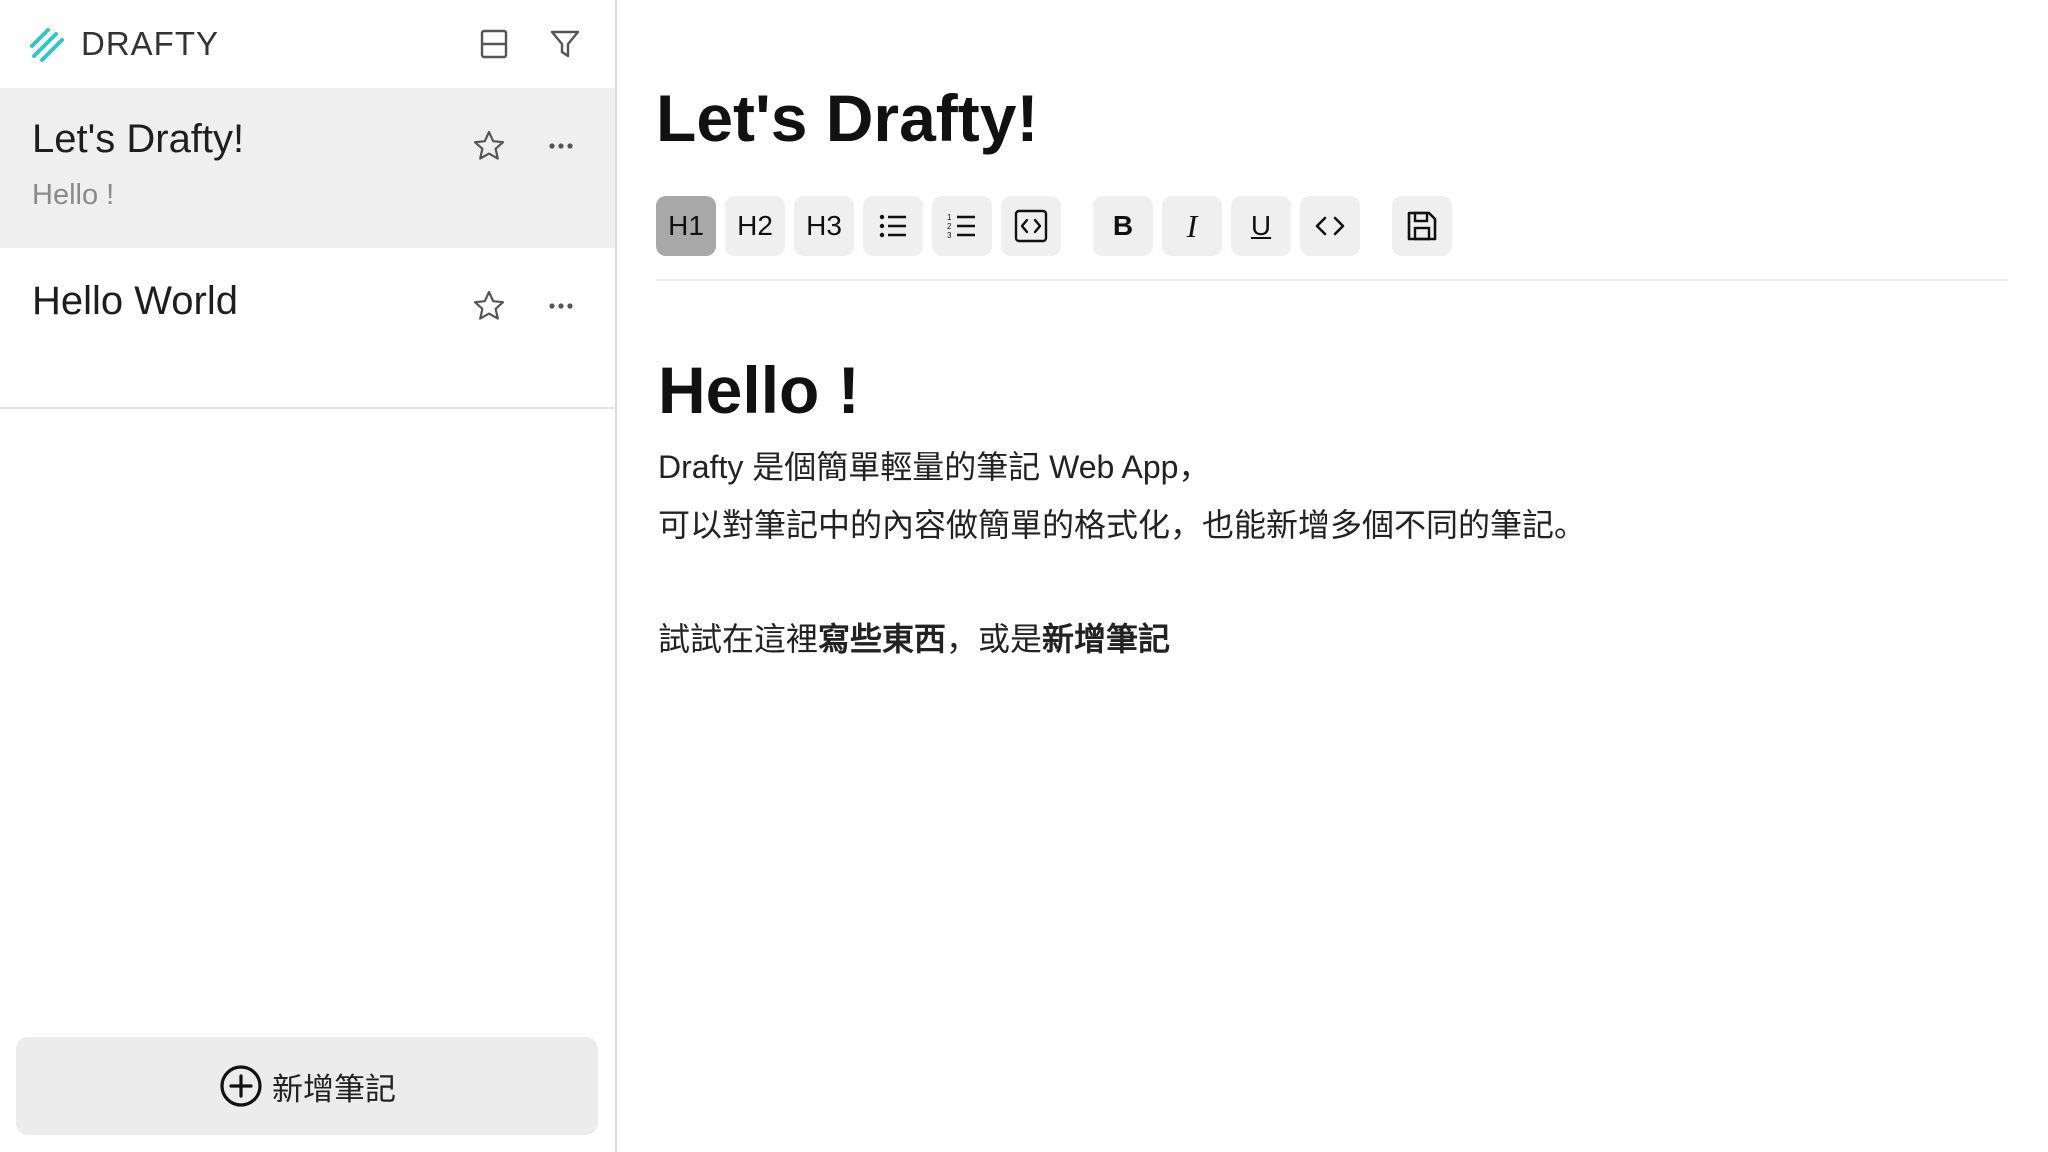 This screenshot has height=1152, width=2048. What do you see at coordinates (1308, 639) in the screenshot?
I see `content-paragraph: 試試在這裡寫些東西，或是新增筆記` at bounding box center [1308, 639].